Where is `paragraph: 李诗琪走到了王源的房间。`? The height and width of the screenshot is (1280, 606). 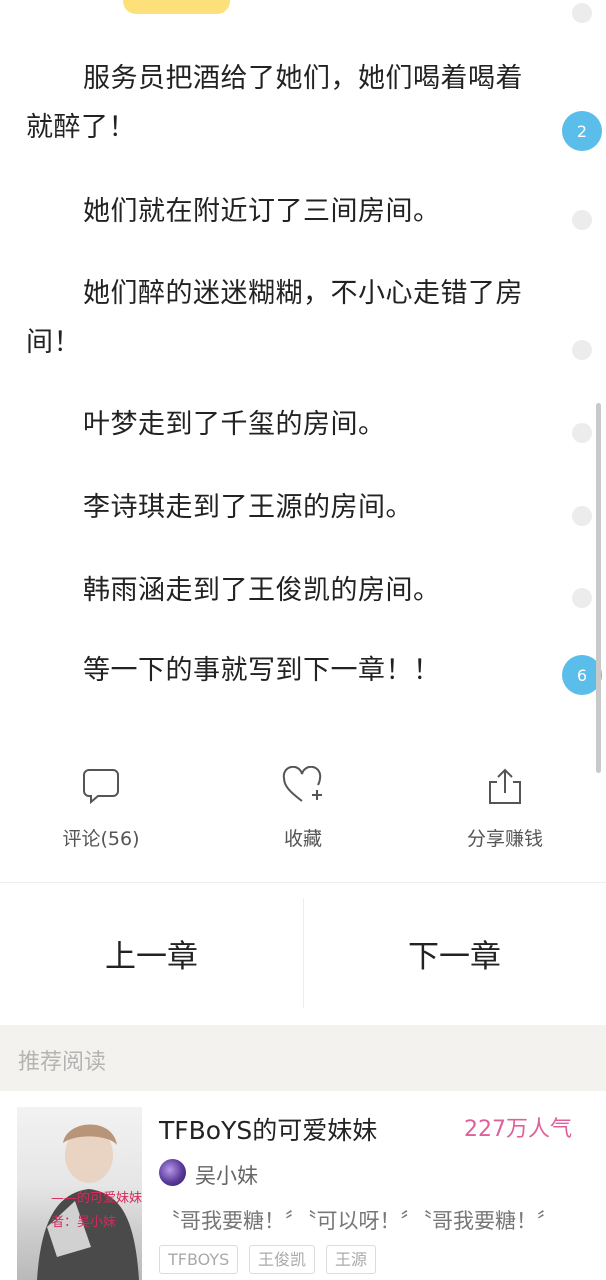
paragraph: 李诗琪走到了王源的房间。 is located at coordinates (248, 507).